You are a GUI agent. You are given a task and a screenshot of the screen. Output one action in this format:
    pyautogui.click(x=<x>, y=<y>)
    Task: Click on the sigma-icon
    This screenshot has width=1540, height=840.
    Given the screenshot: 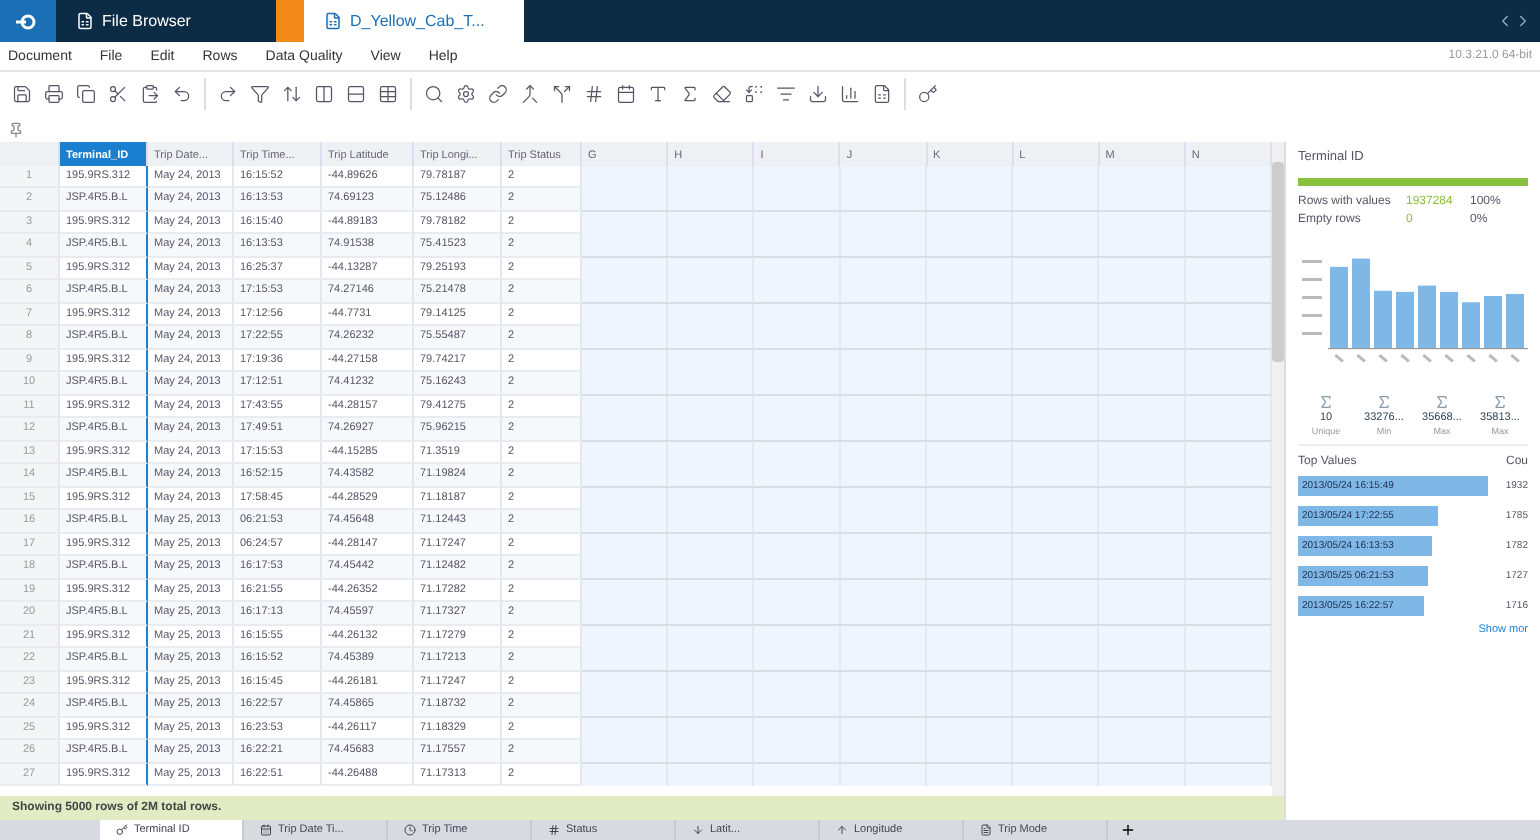 What is the action you would take?
    pyautogui.click(x=690, y=94)
    